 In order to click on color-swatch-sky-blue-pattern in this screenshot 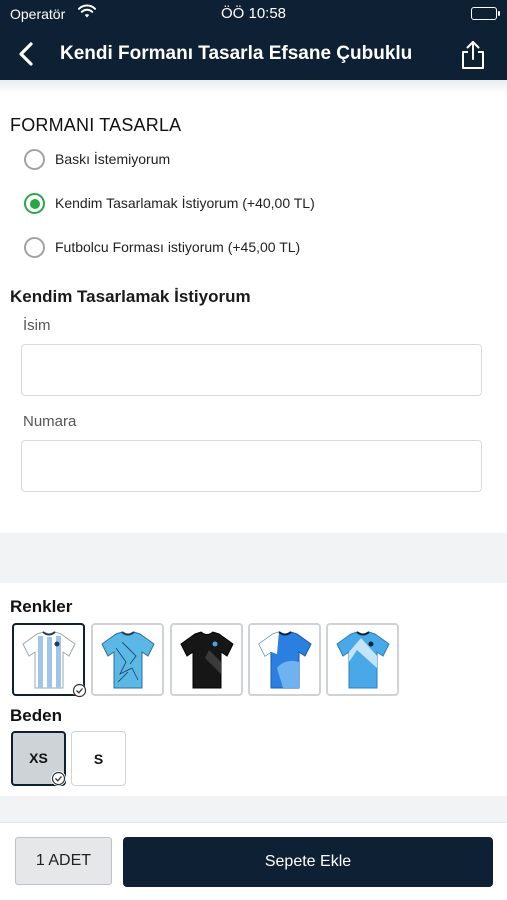, I will do `click(362, 659)`.